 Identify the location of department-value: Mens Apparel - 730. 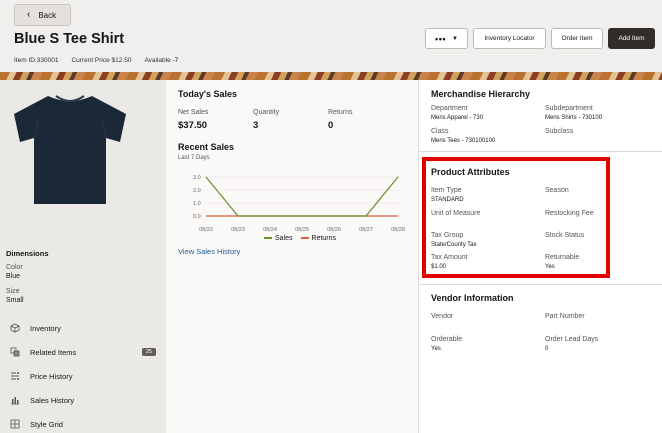
(457, 118).